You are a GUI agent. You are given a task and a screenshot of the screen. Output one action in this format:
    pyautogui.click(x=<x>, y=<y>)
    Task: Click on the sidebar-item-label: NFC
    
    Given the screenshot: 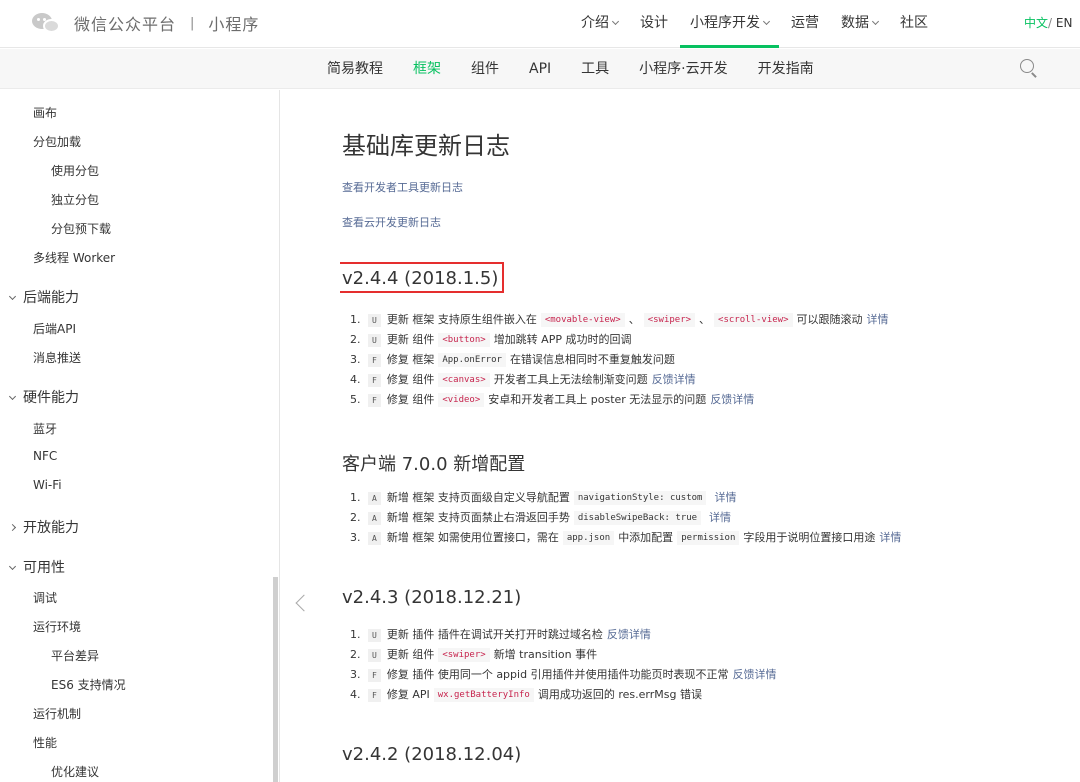 What is the action you would take?
    pyautogui.click(x=45, y=456)
    